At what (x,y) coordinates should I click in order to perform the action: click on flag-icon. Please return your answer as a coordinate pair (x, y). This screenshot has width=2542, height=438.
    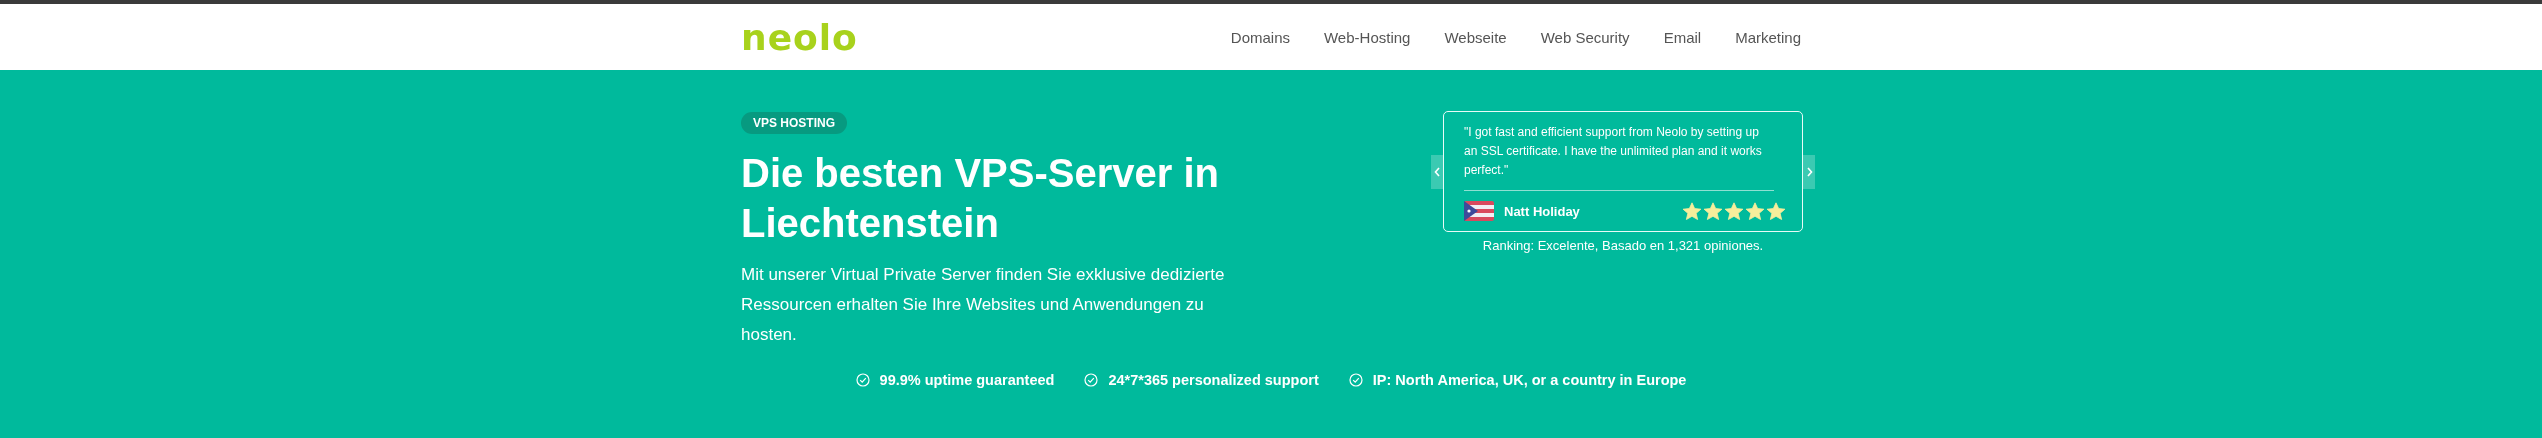
    Looking at the image, I should click on (1479, 211).